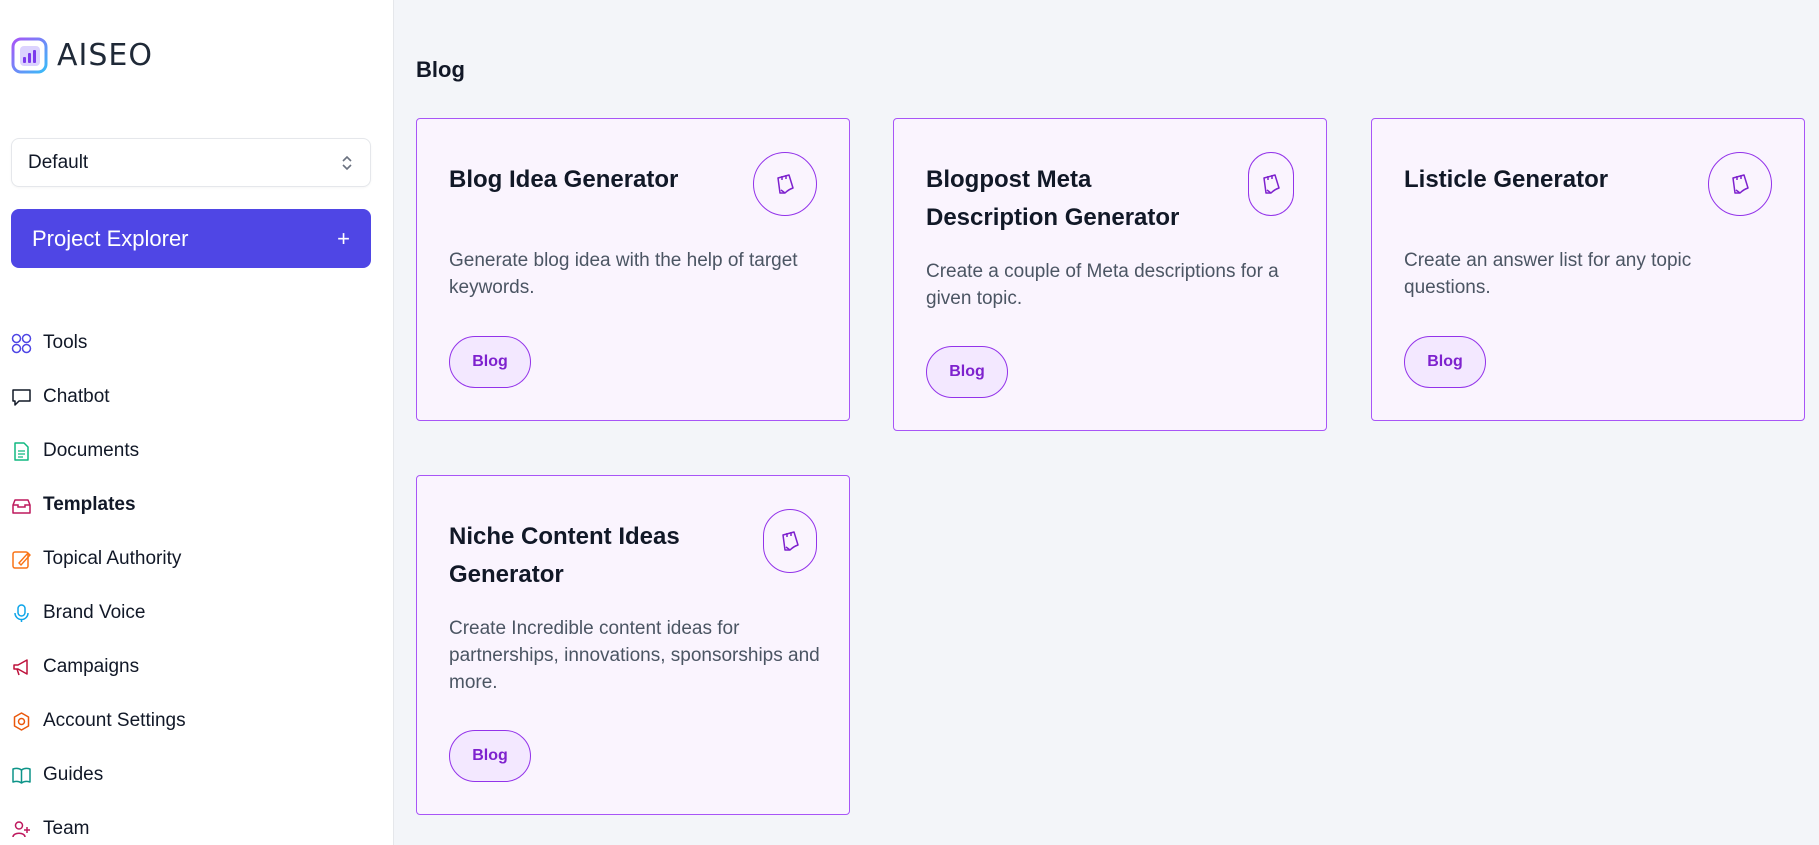 Image resolution: width=1819 pixels, height=845 pixels. Describe the element at coordinates (65, 342) in the screenshot. I see `sidebar-item-label: Tools` at that location.